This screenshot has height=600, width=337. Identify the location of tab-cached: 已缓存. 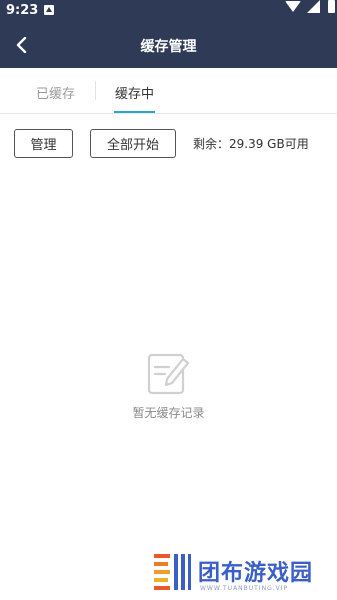
(55, 92).